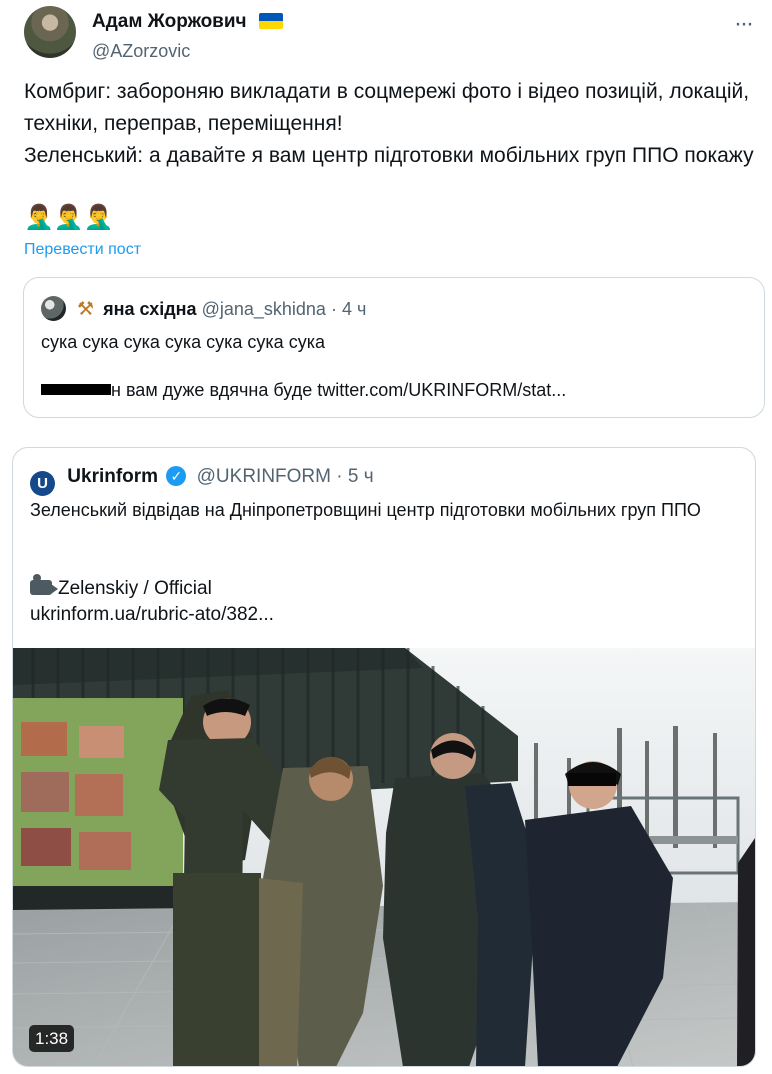 This screenshot has height=1074, width=772. What do you see at coordinates (112, 476) in the screenshot?
I see `ukrinform-name: Ukrinform` at bounding box center [112, 476].